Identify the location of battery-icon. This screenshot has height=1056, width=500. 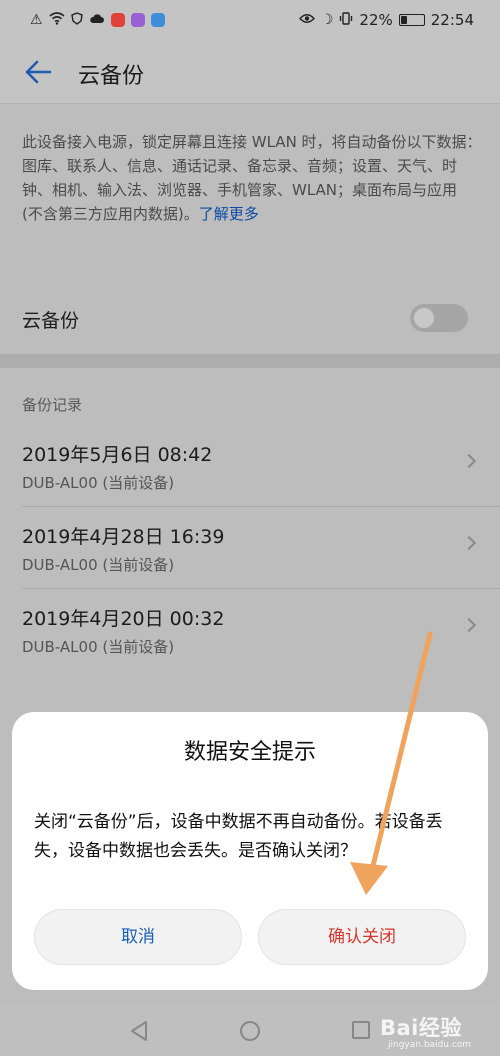
(411, 20).